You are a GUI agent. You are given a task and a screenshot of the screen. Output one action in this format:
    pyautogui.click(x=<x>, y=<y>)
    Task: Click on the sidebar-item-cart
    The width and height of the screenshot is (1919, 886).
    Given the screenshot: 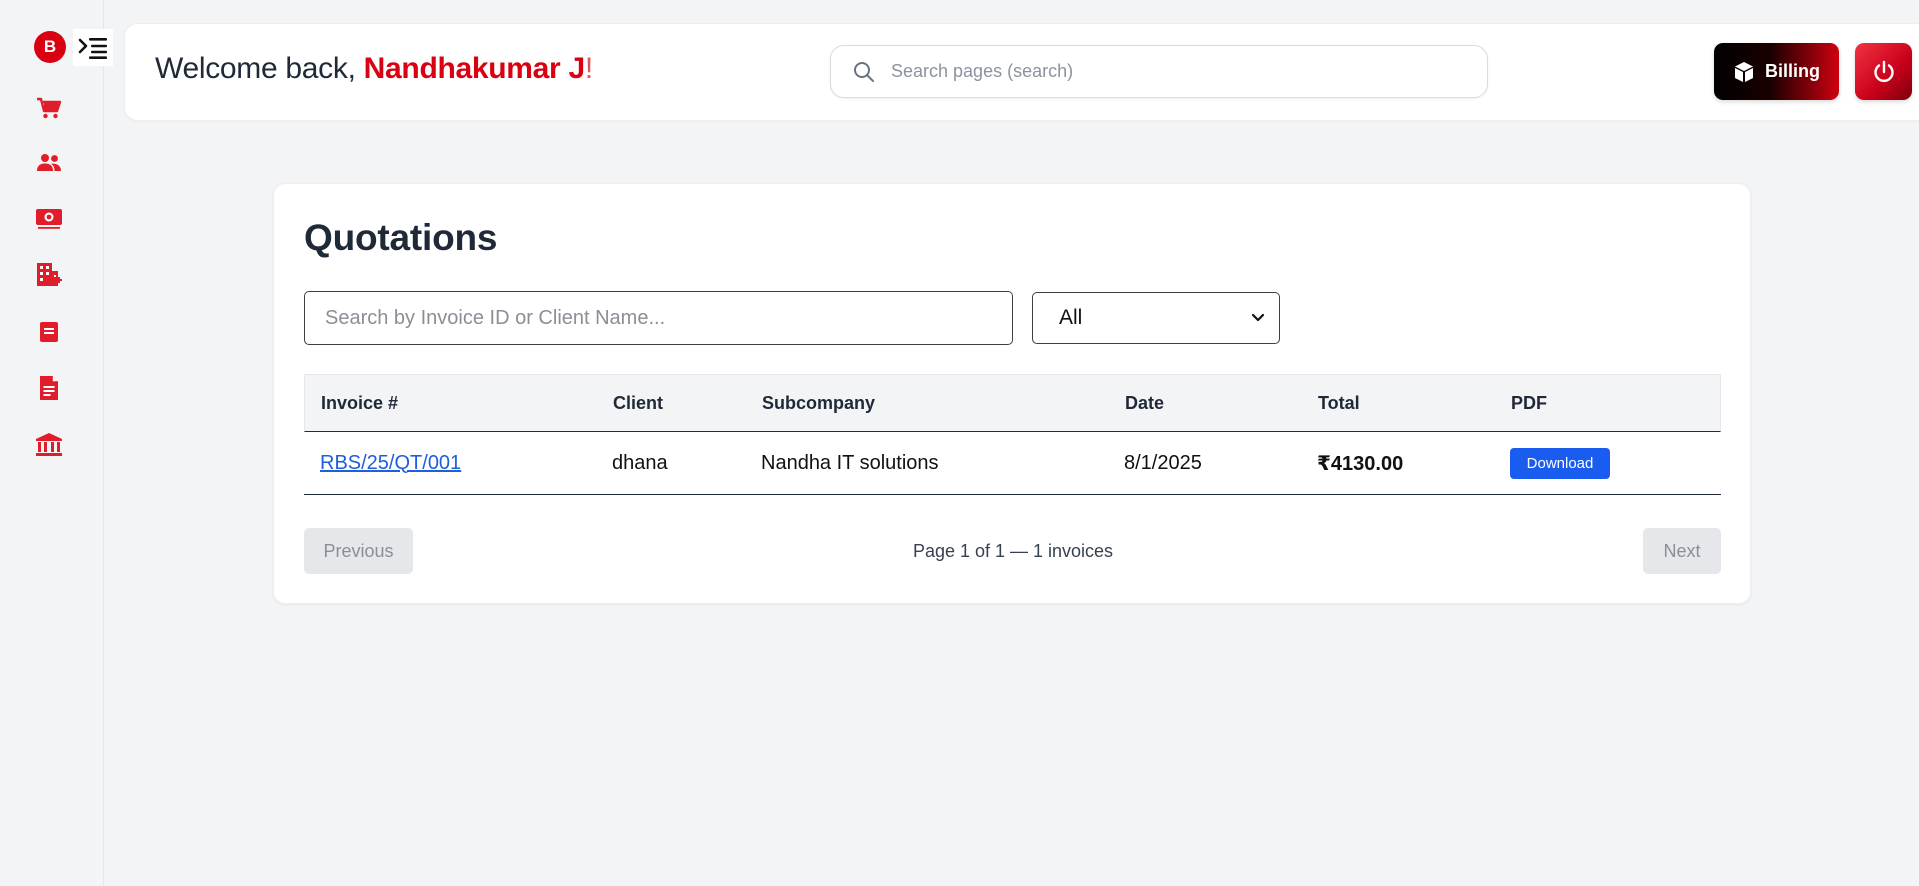 What is the action you would take?
    pyautogui.click(x=49, y=108)
    